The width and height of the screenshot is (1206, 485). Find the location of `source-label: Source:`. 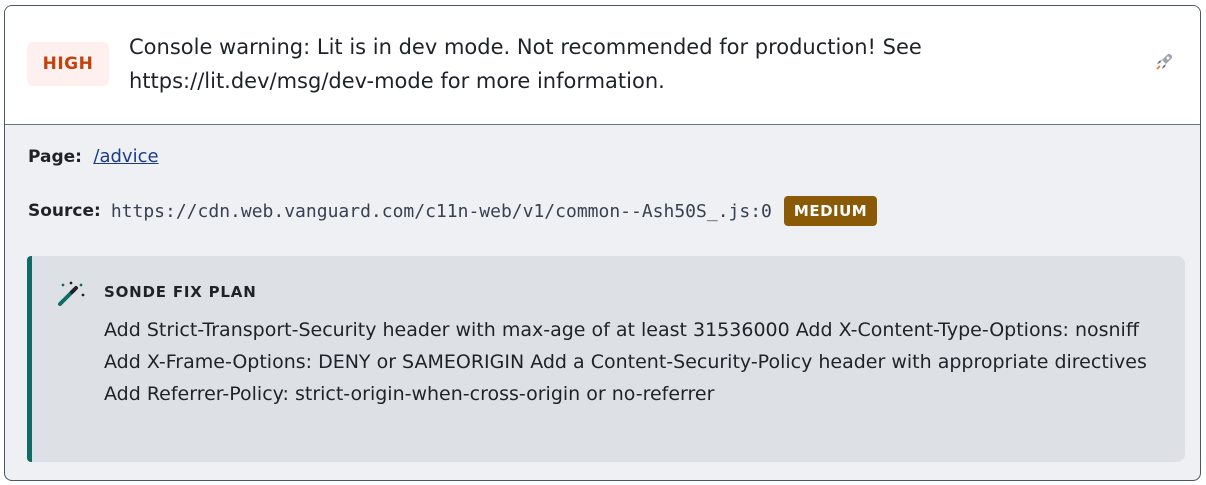

source-label: Source: is located at coordinates (64, 211).